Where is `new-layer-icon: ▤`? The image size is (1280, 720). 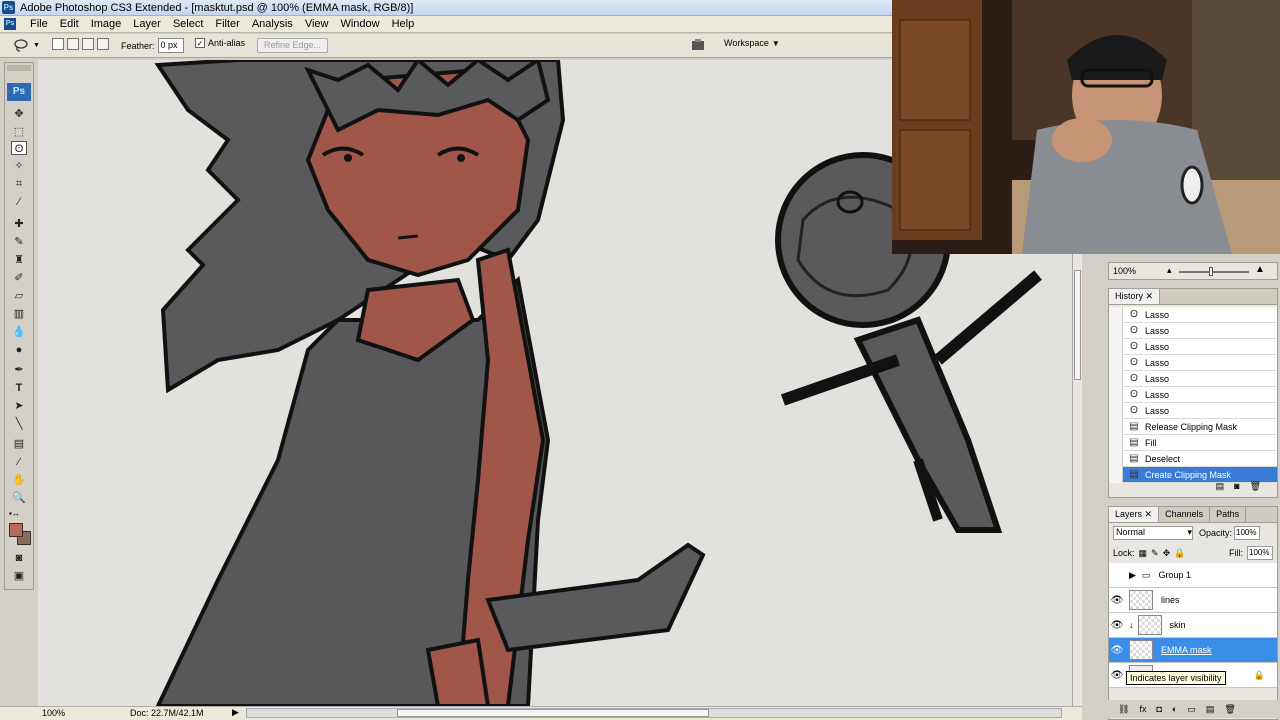
new-layer-icon: ▤ is located at coordinates (1210, 709).